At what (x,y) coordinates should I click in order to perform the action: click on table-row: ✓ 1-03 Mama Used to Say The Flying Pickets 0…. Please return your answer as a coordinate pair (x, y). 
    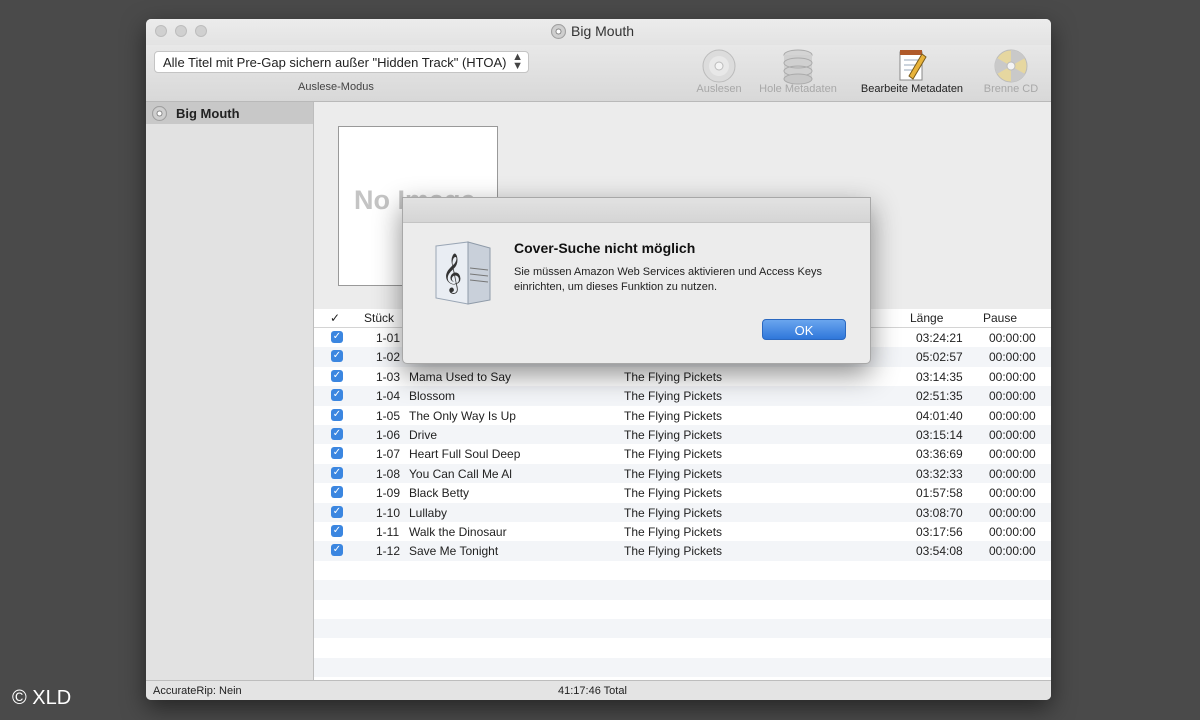
    Looking at the image, I should click on (682, 376).